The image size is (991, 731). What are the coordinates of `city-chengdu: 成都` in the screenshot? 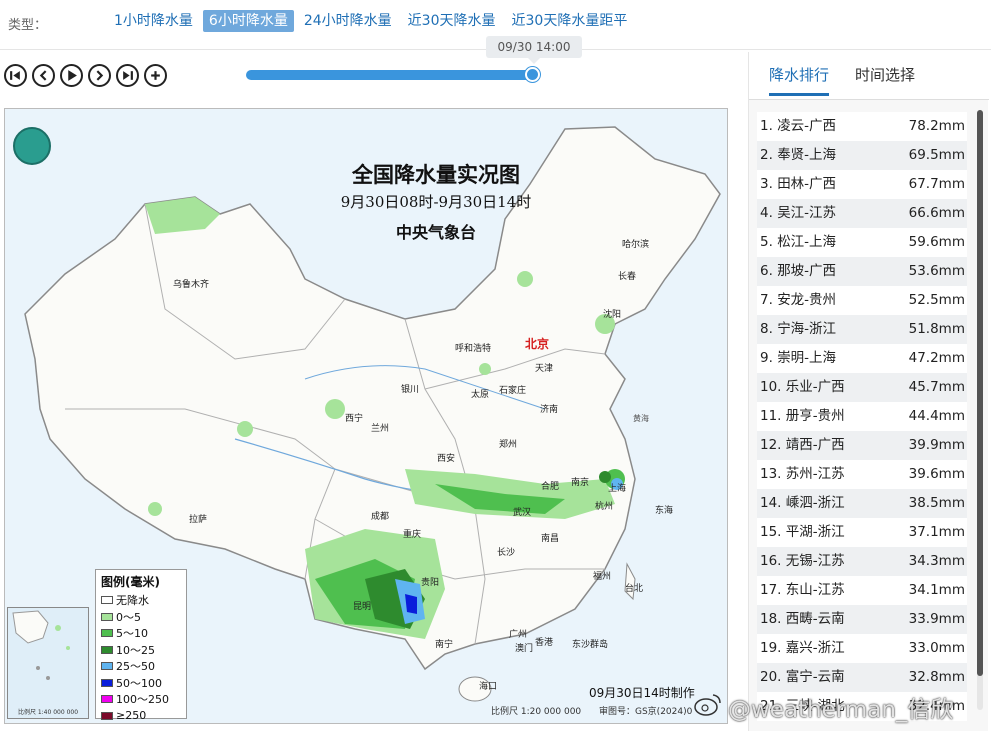 It's located at (380, 517).